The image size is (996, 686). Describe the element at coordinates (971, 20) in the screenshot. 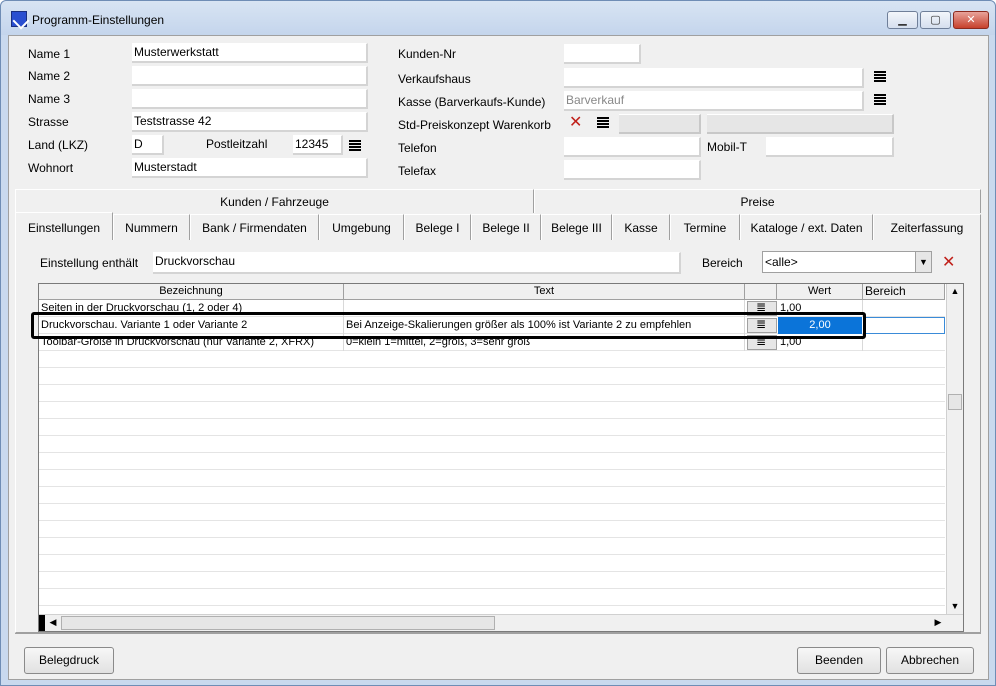

I see `close-button: ✕` at that location.